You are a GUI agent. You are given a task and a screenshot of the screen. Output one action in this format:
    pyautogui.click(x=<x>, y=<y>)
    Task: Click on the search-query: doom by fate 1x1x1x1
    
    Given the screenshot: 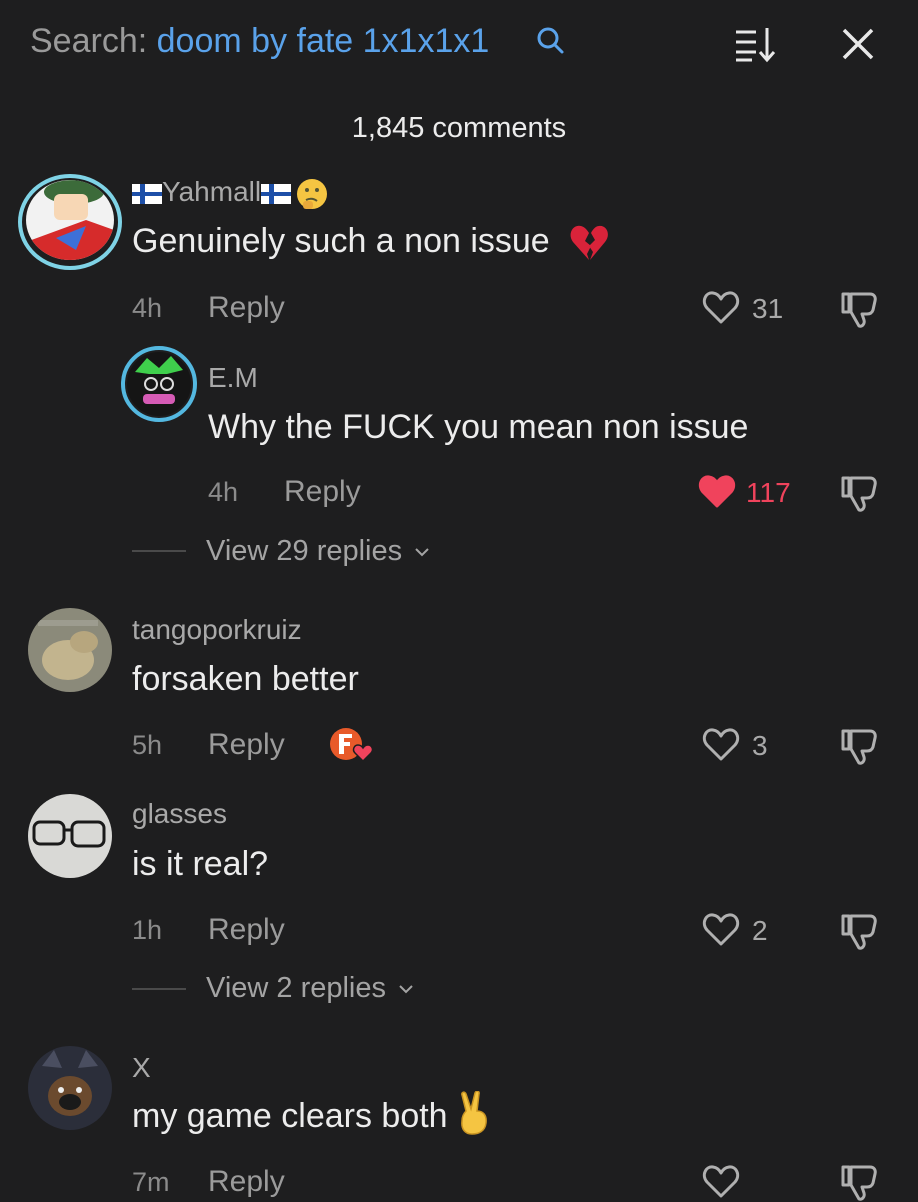 What is the action you would take?
    pyautogui.click(x=323, y=41)
    